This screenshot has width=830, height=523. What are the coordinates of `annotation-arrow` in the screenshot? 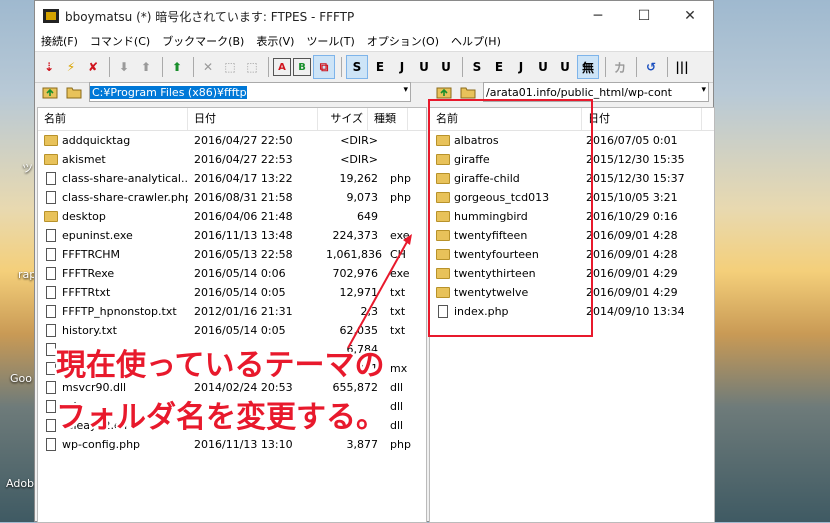 It's located at (379, 291).